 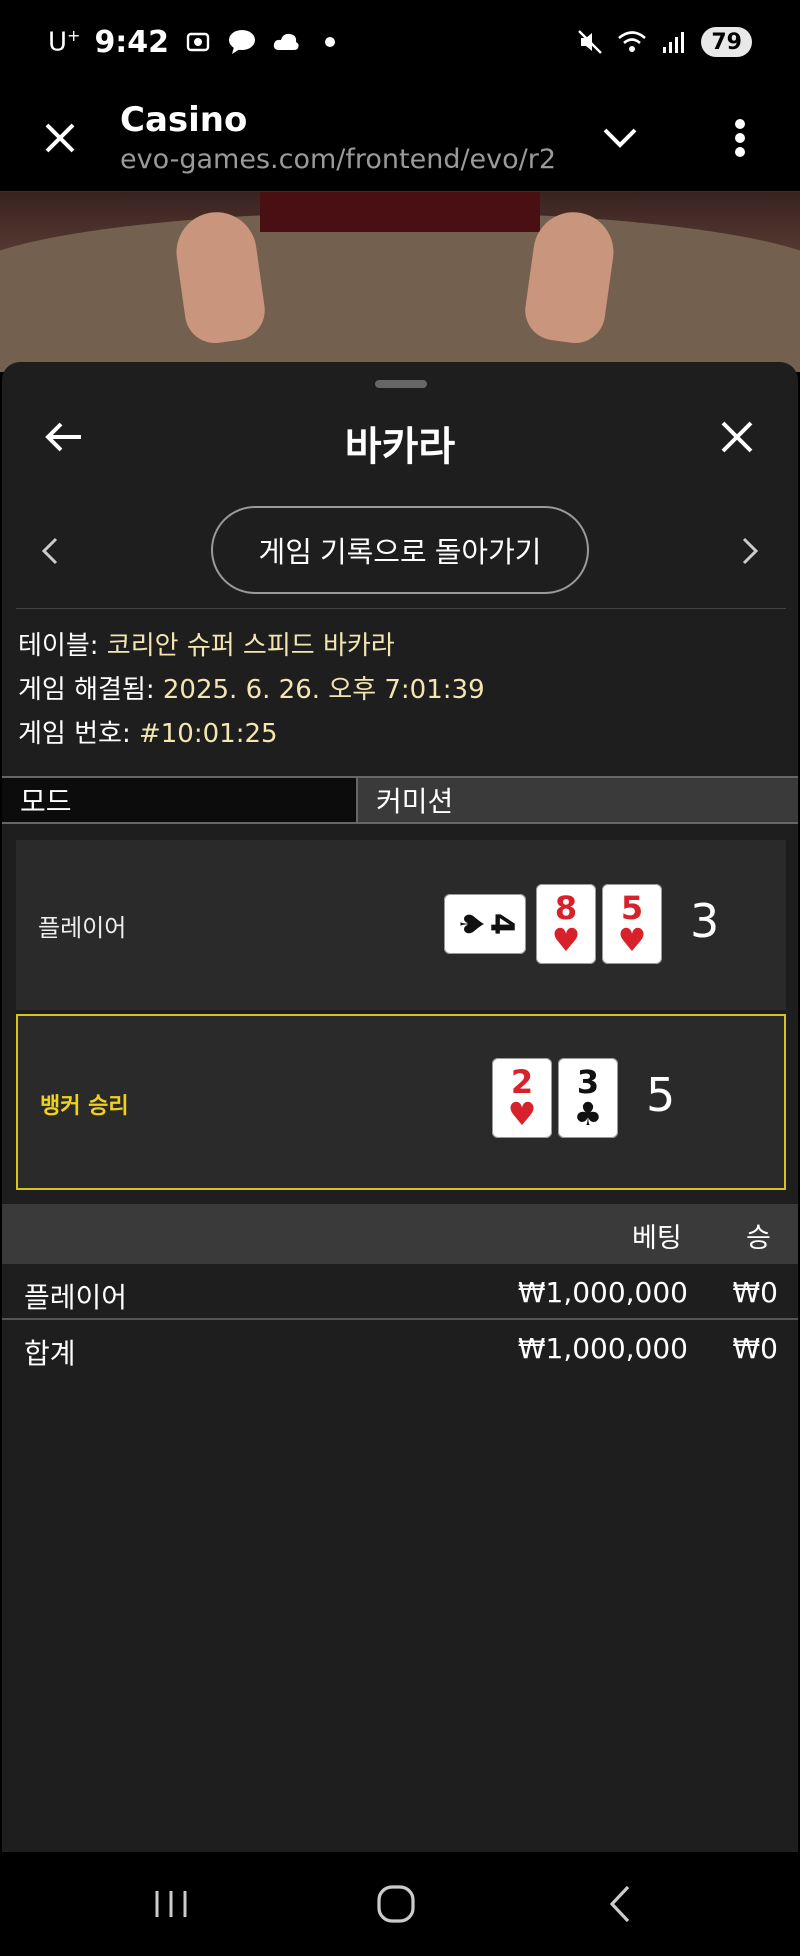 I want to click on panel-title: 바카라, so click(x=400, y=447).